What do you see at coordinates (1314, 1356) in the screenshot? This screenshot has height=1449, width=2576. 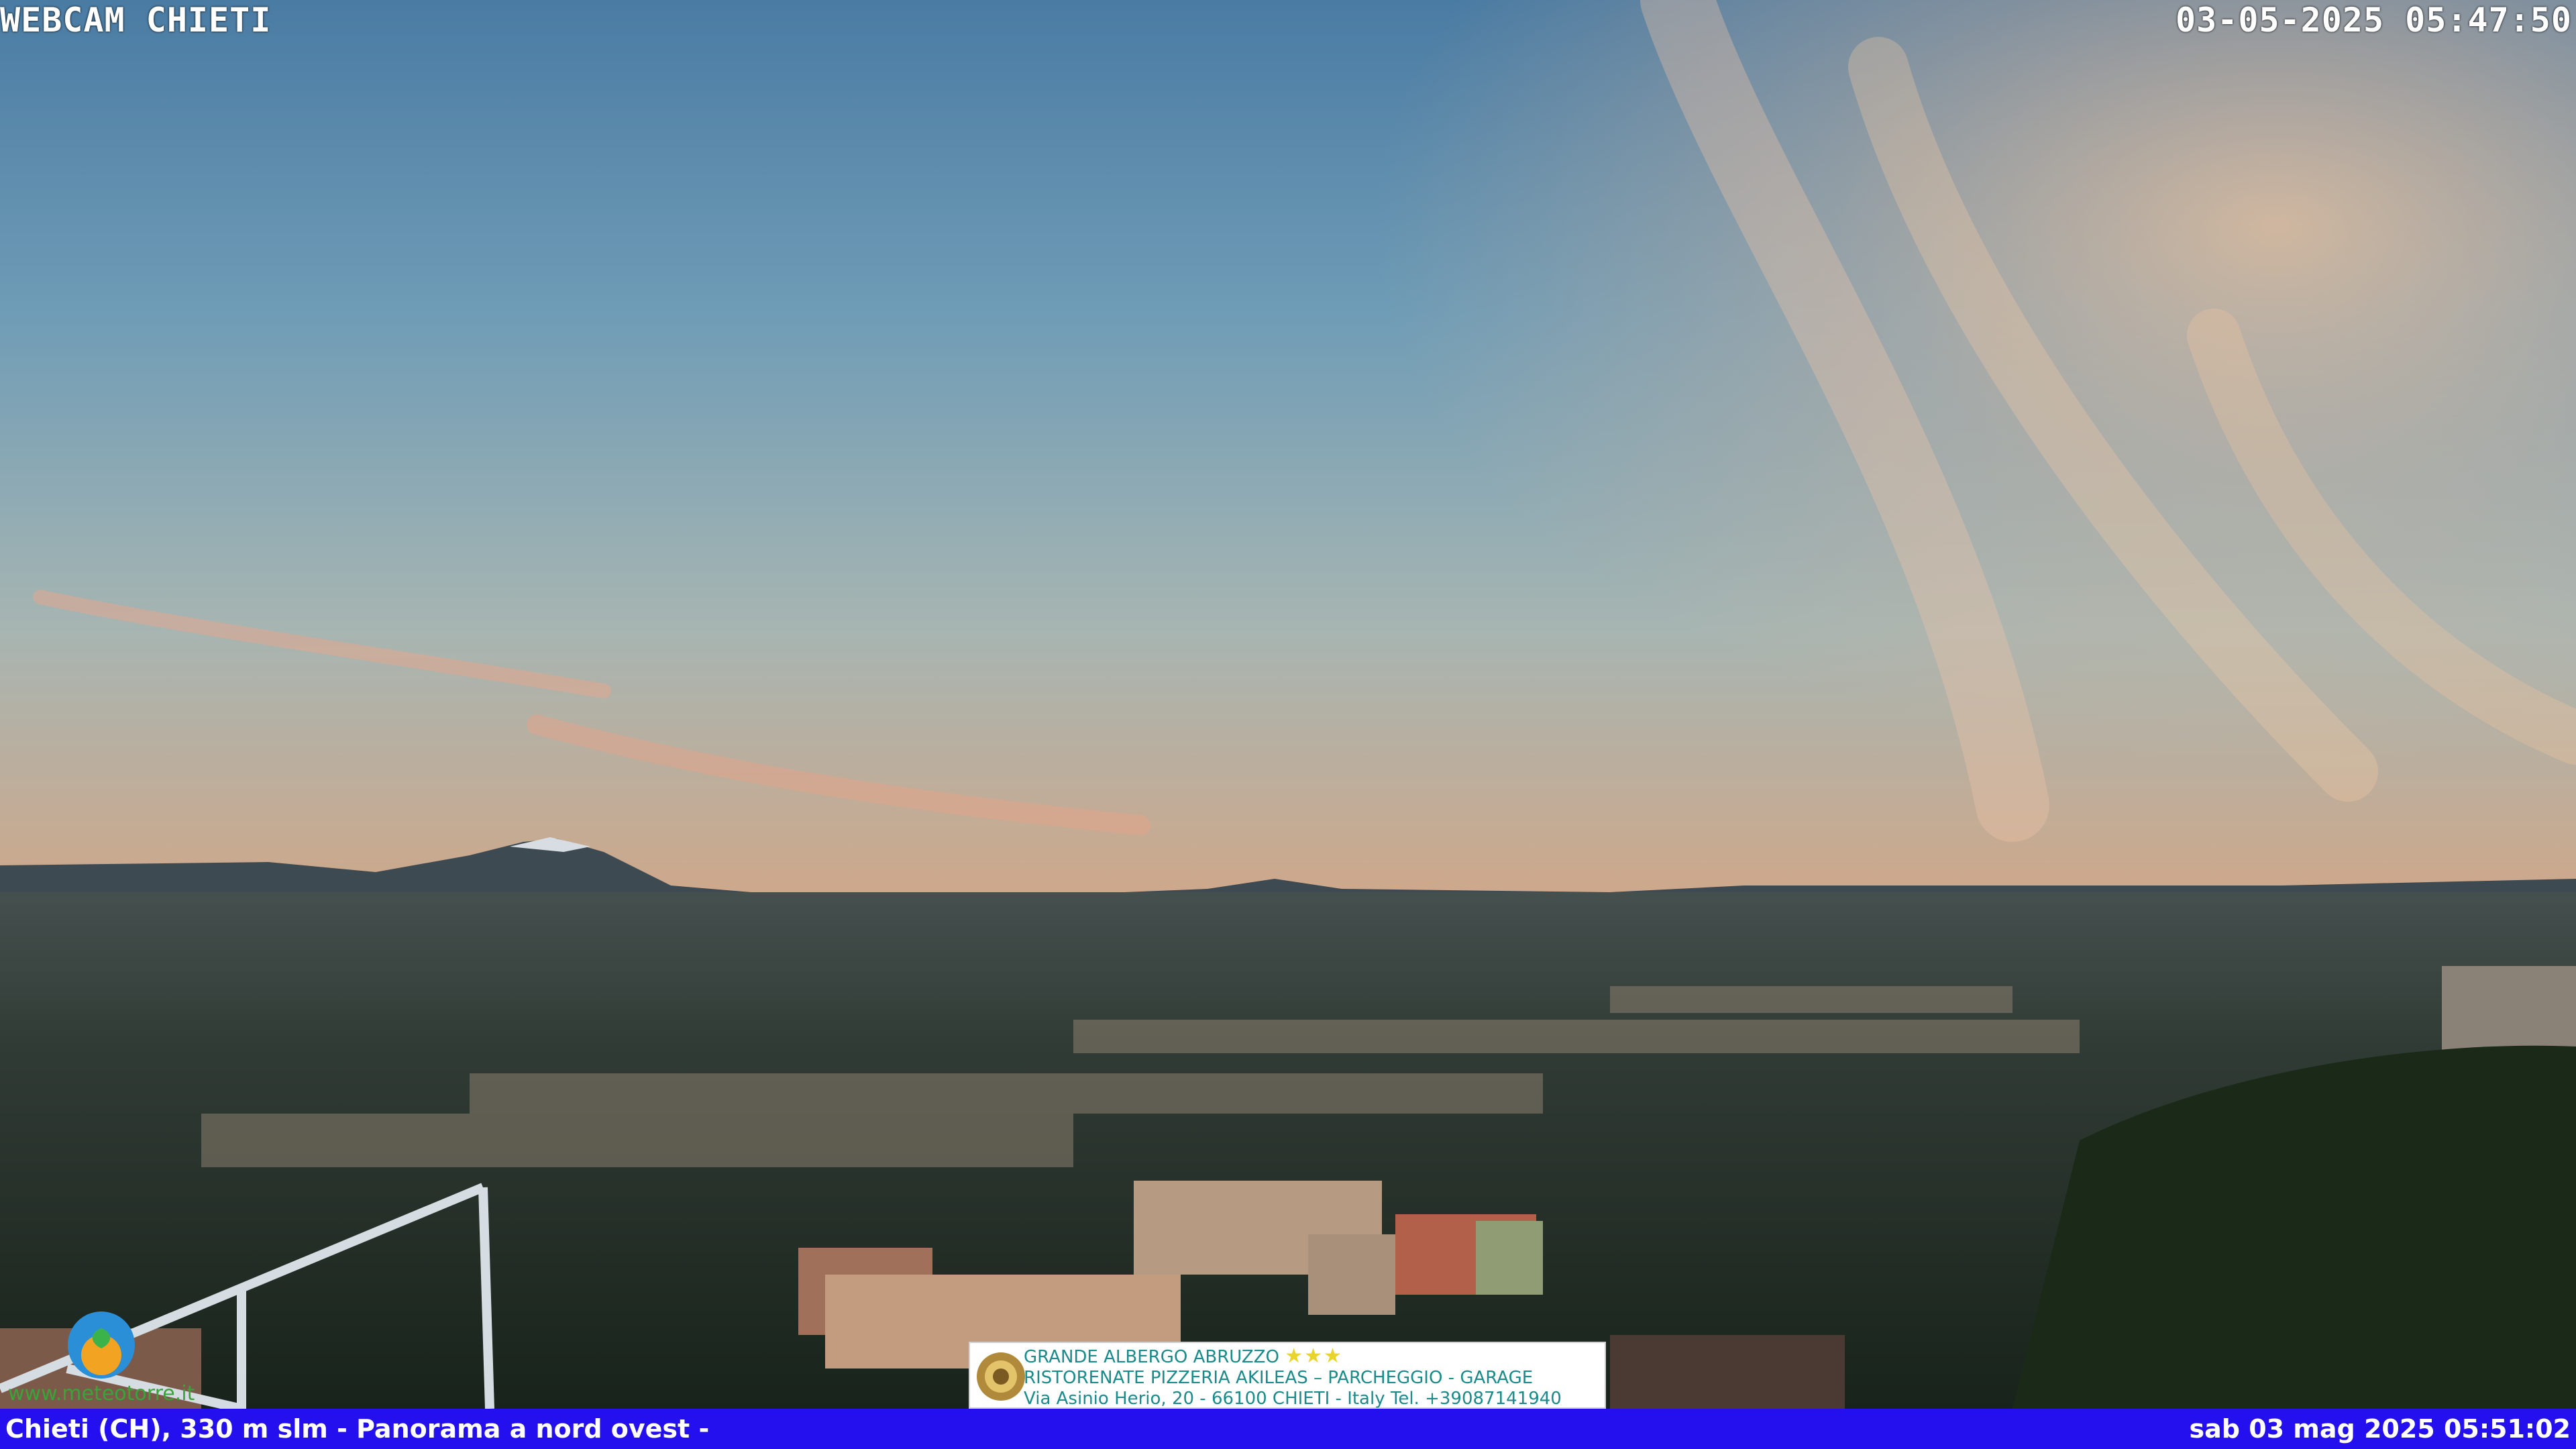 I see `star-rating-icon: ★★★` at bounding box center [1314, 1356].